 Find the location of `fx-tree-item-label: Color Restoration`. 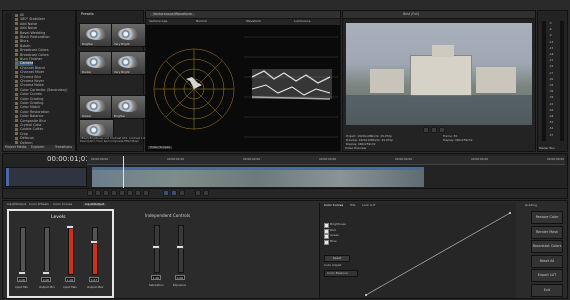

fx-tree-item-label: Color Restoration is located at coordinates (35, 111).